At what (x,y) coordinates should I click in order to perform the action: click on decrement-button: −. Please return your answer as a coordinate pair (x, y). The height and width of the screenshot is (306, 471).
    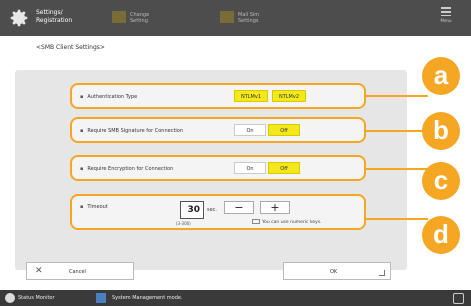
    Looking at the image, I should click on (239, 207).